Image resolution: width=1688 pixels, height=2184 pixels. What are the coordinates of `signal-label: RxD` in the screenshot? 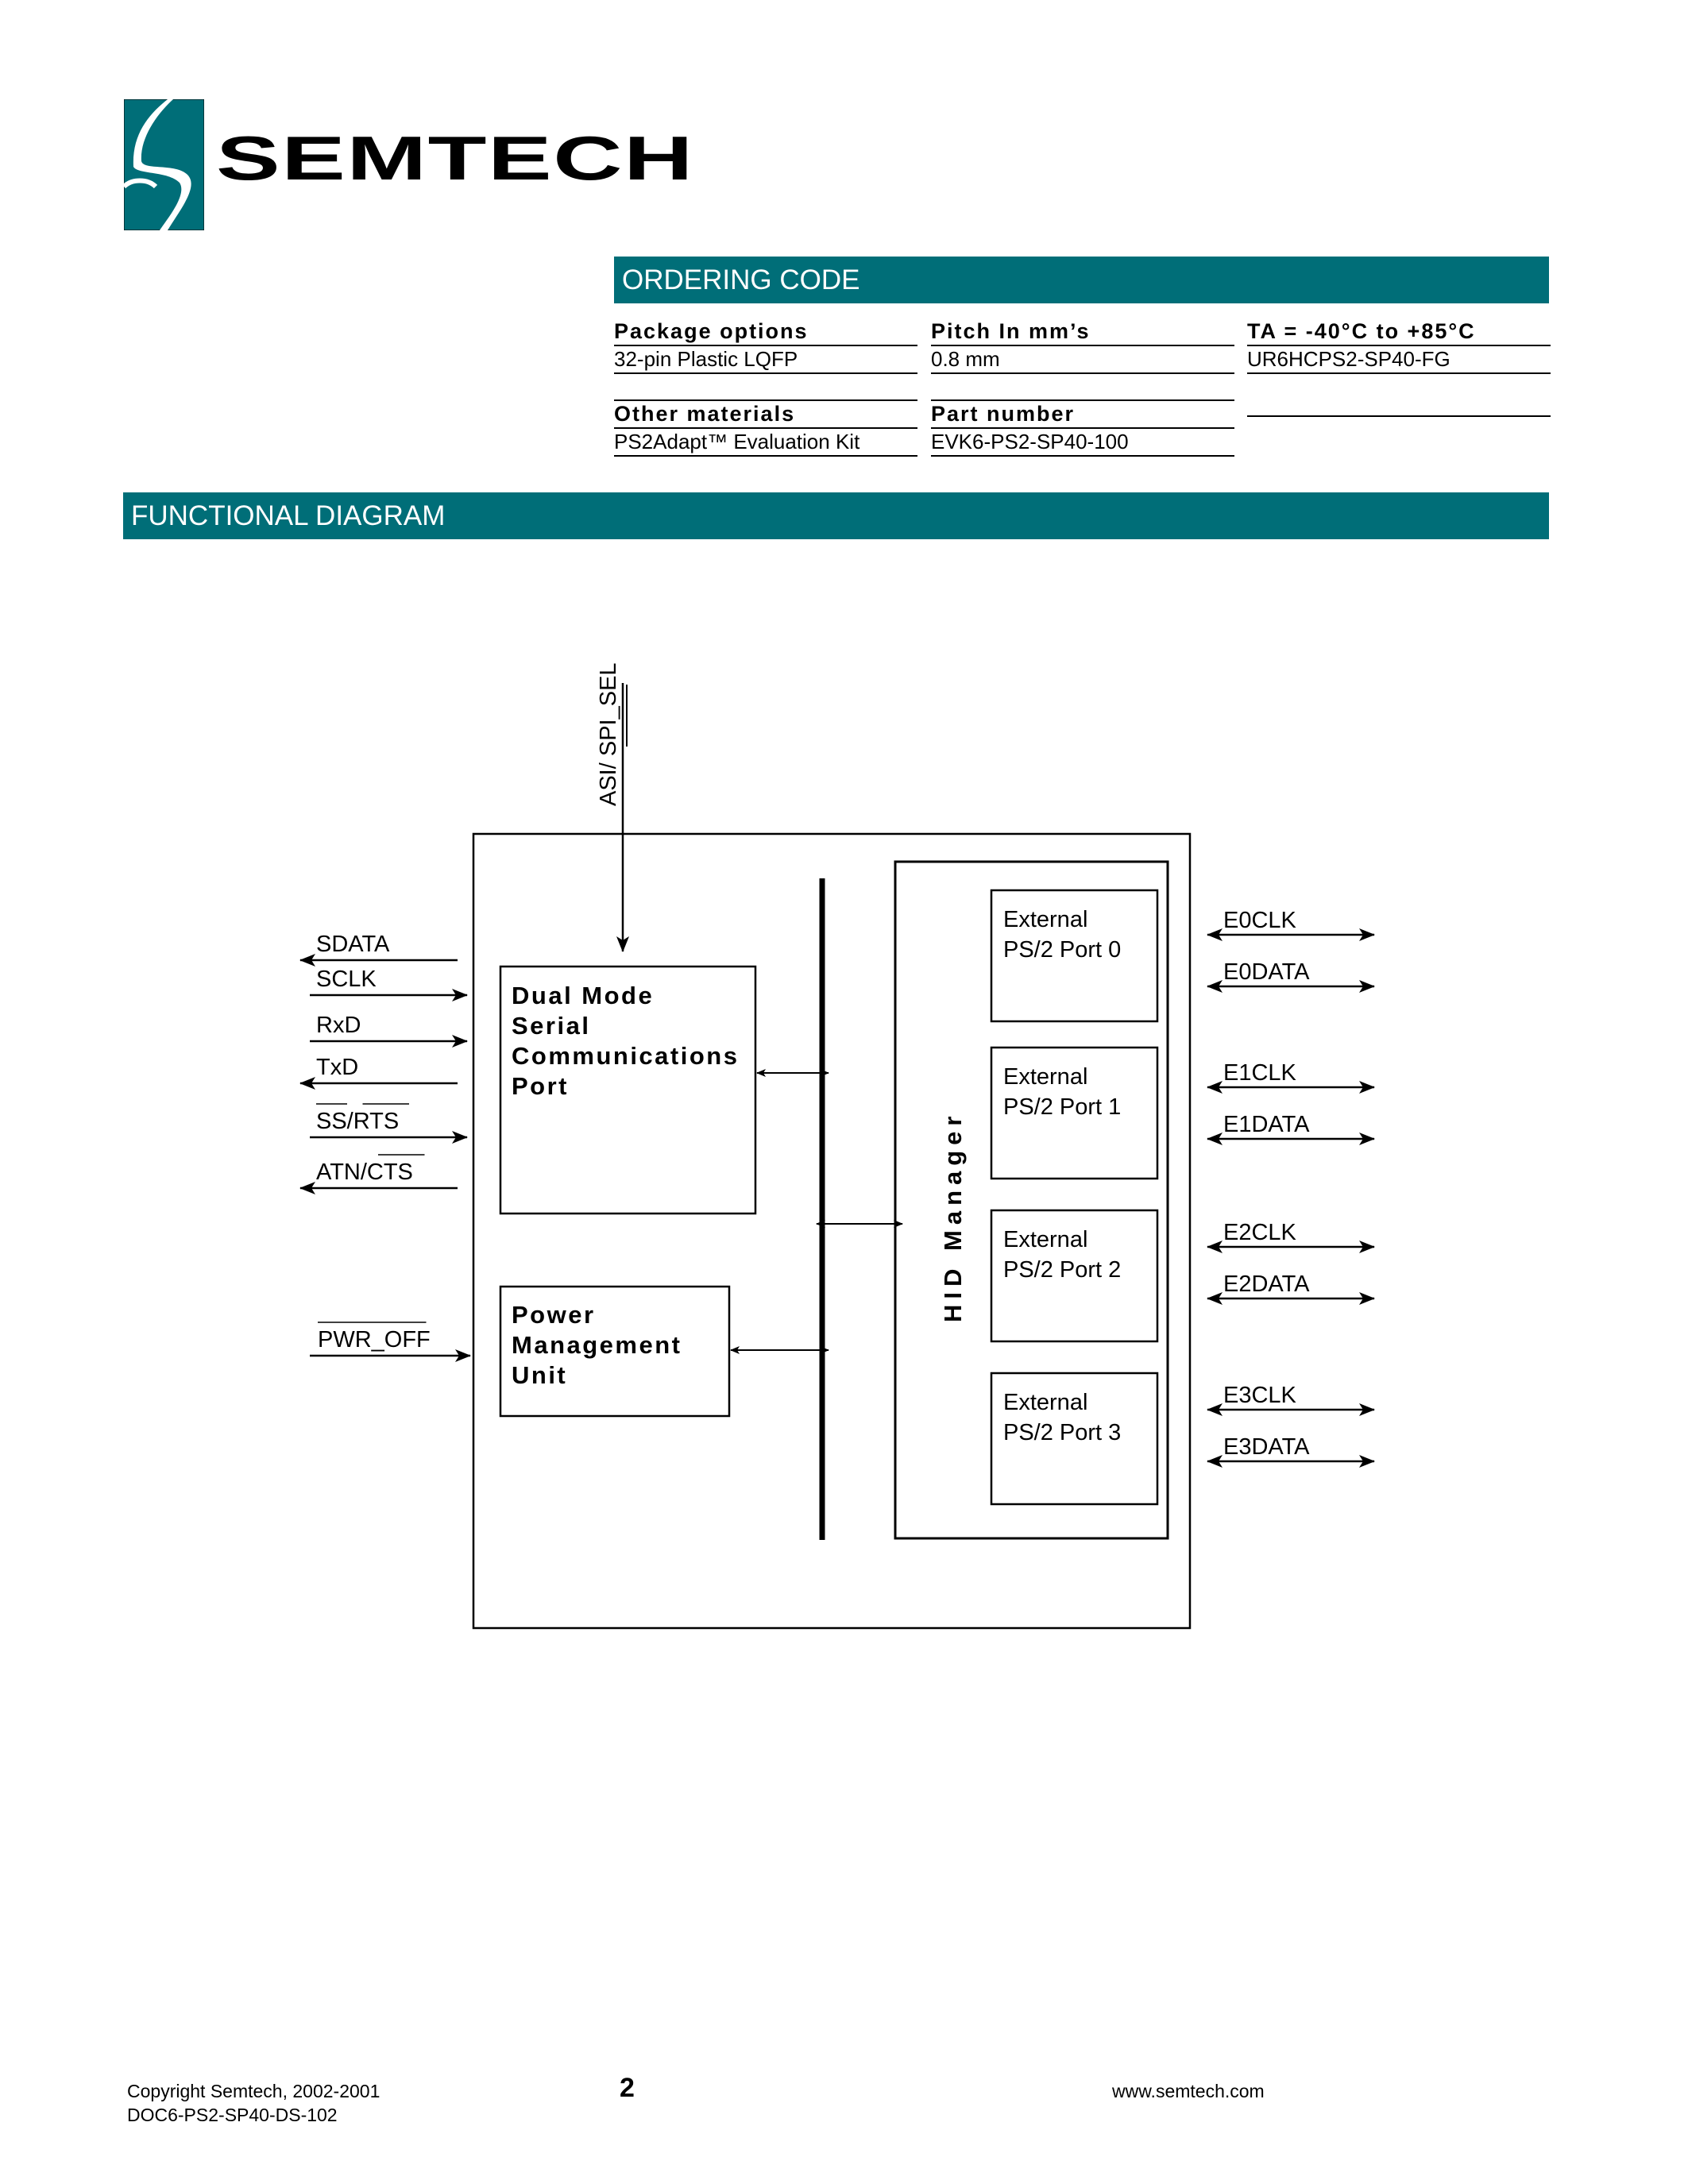 It's located at (338, 1025).